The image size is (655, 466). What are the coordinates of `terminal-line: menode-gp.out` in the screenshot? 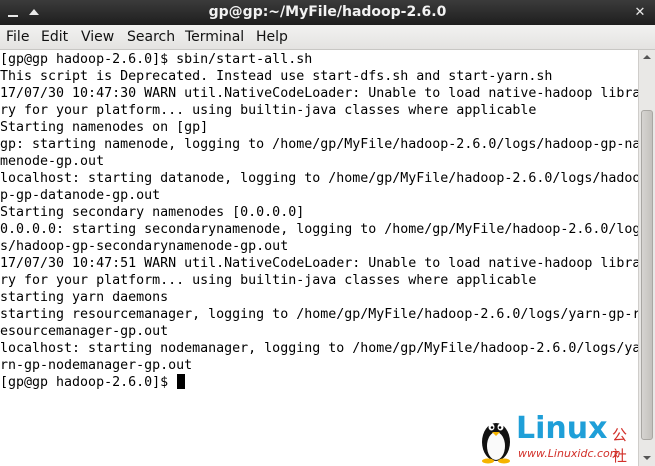 It's located at (52, 161).